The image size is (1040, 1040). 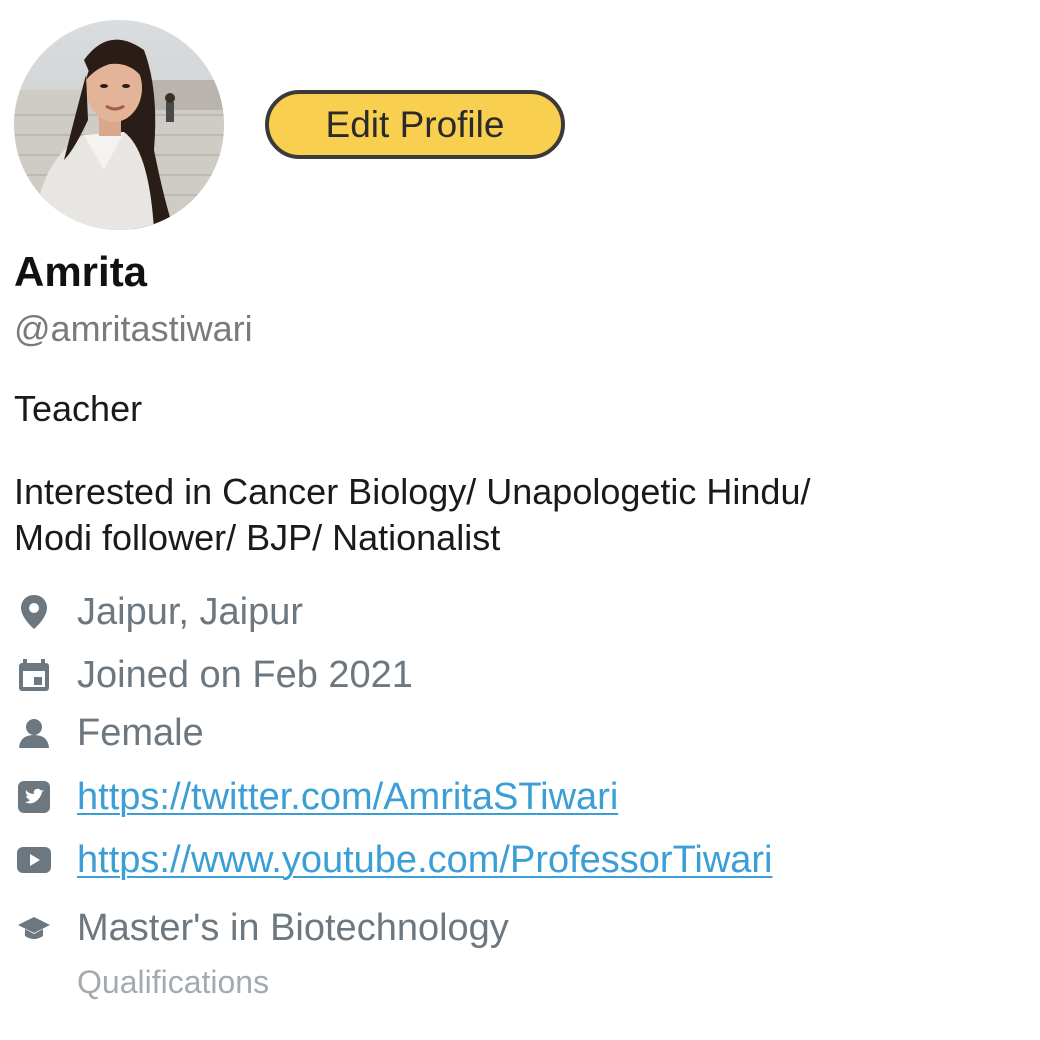 I want to click on location-row: Jaipur, Jaipur, so click(x=158, y=612).